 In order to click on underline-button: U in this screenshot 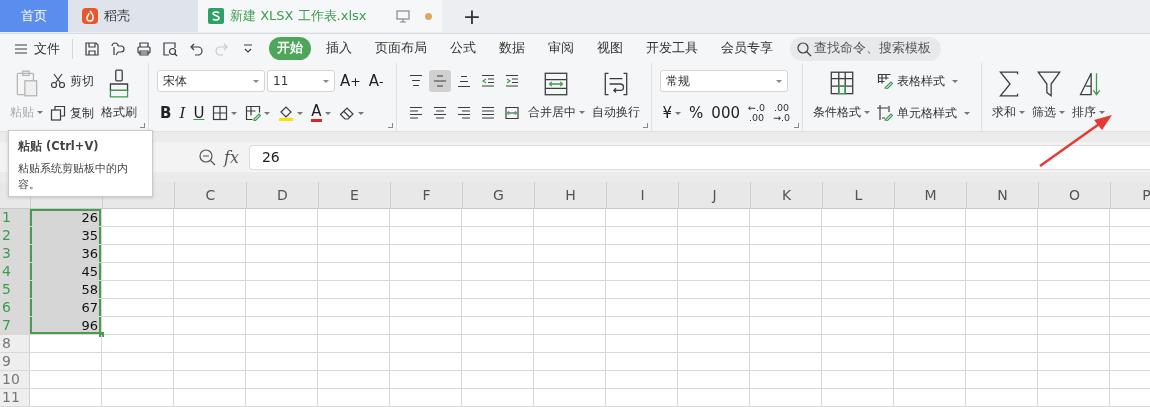, I will do `click(199, 113)`.